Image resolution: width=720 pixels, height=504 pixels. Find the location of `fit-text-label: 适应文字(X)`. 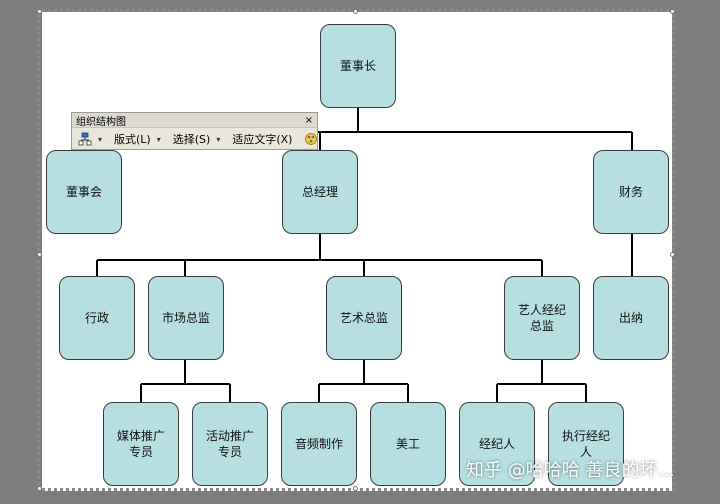

fit-text-label: 适应文字(X) is located at coordinates (262, 139).